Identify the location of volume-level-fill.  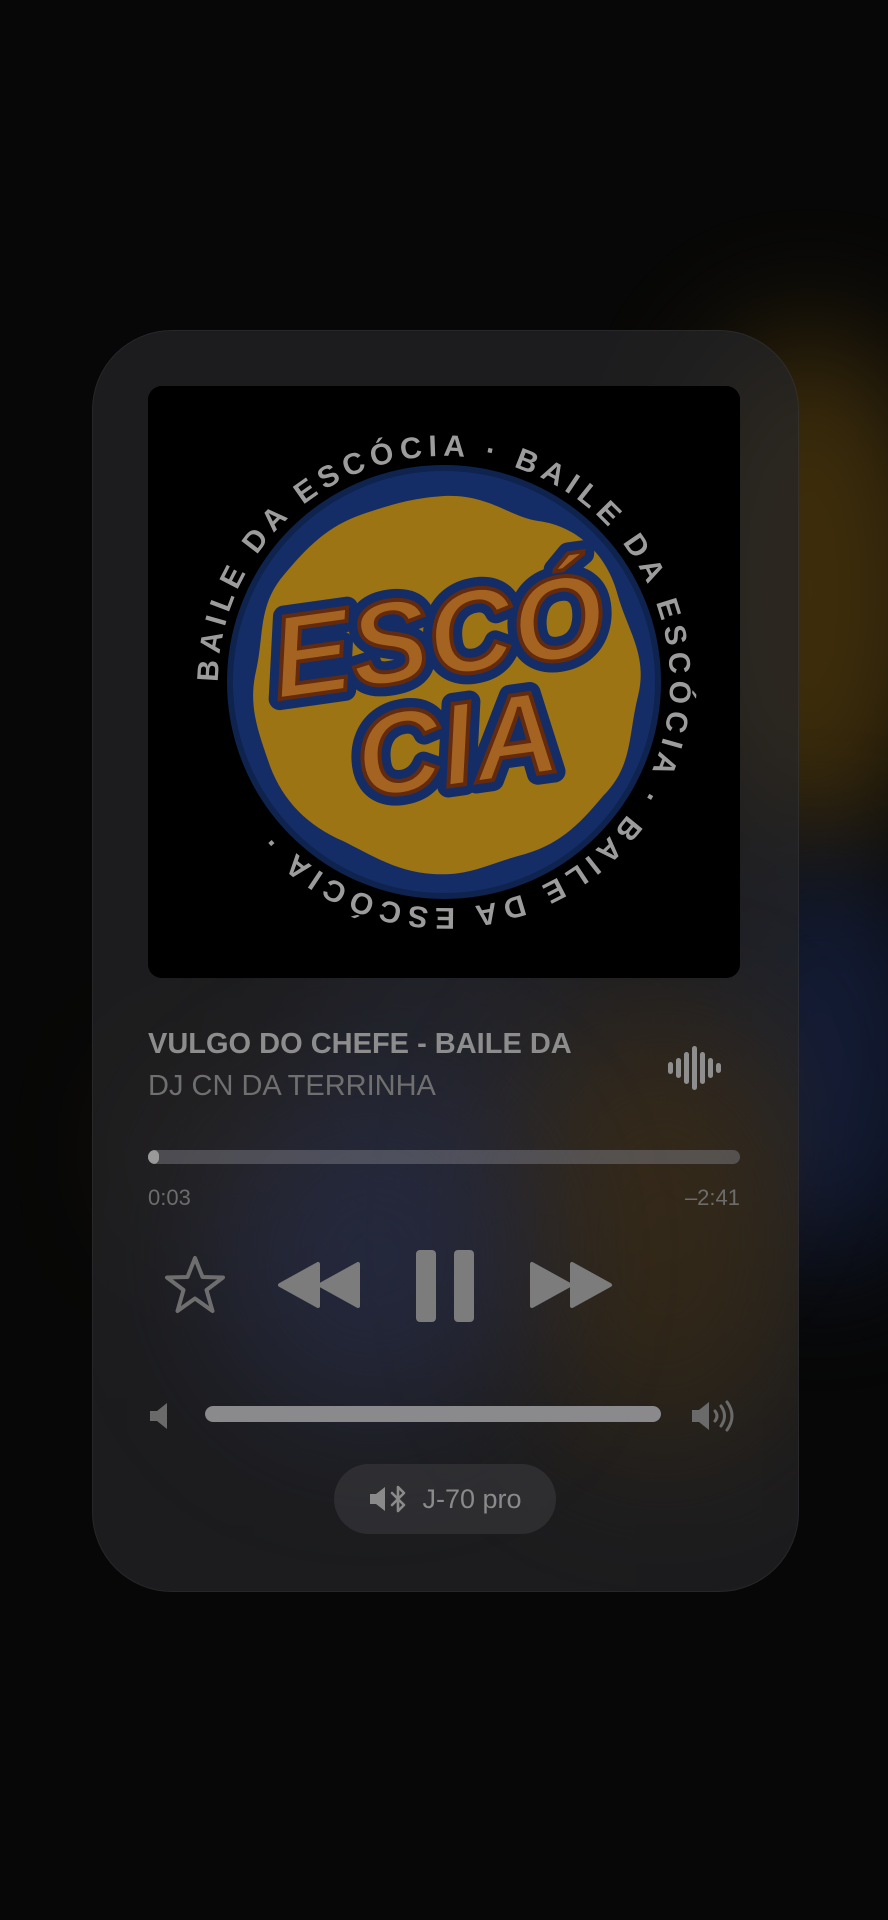
(433, 1414).